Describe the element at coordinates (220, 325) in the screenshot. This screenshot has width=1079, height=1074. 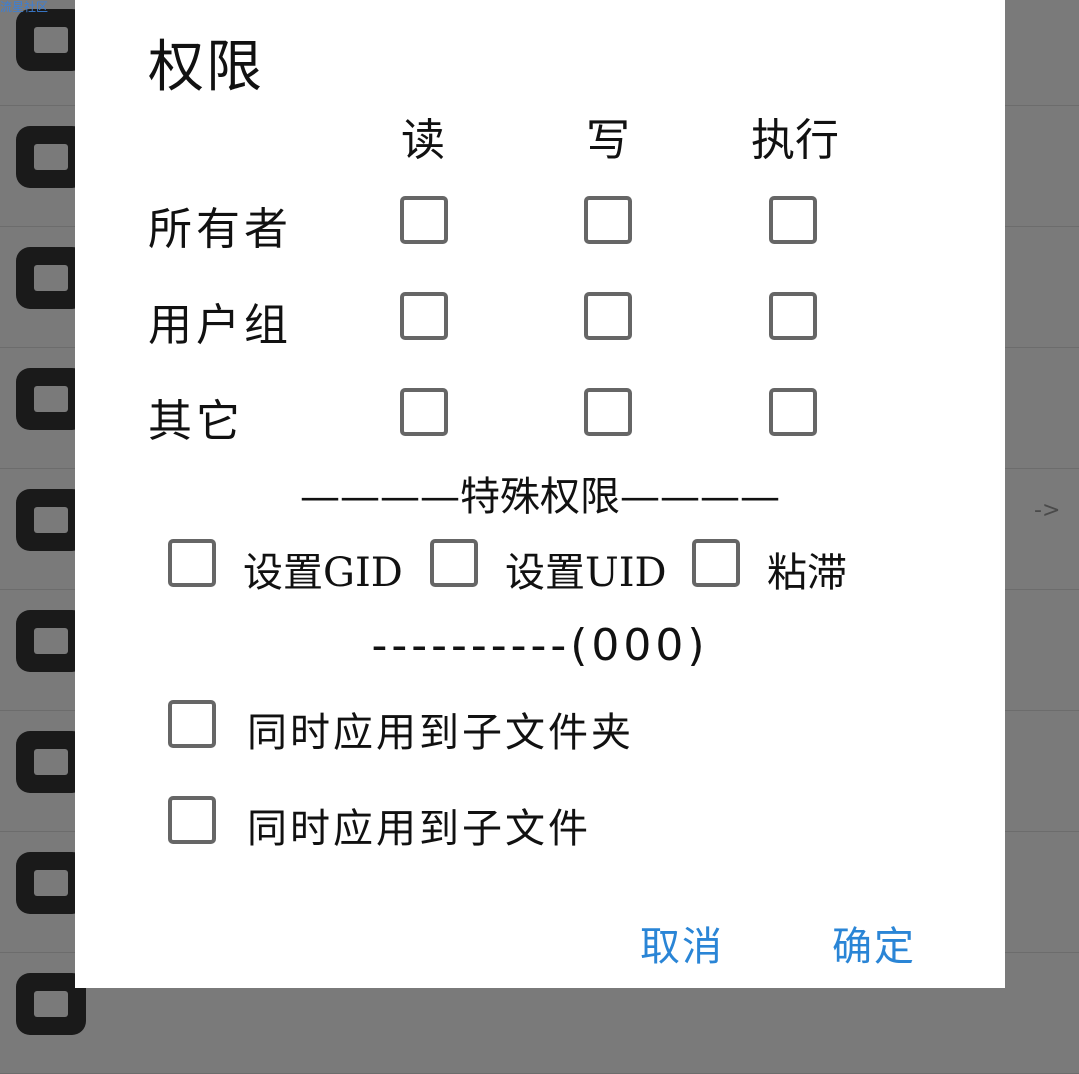
I see `row-label-group: 用户组` at that location.